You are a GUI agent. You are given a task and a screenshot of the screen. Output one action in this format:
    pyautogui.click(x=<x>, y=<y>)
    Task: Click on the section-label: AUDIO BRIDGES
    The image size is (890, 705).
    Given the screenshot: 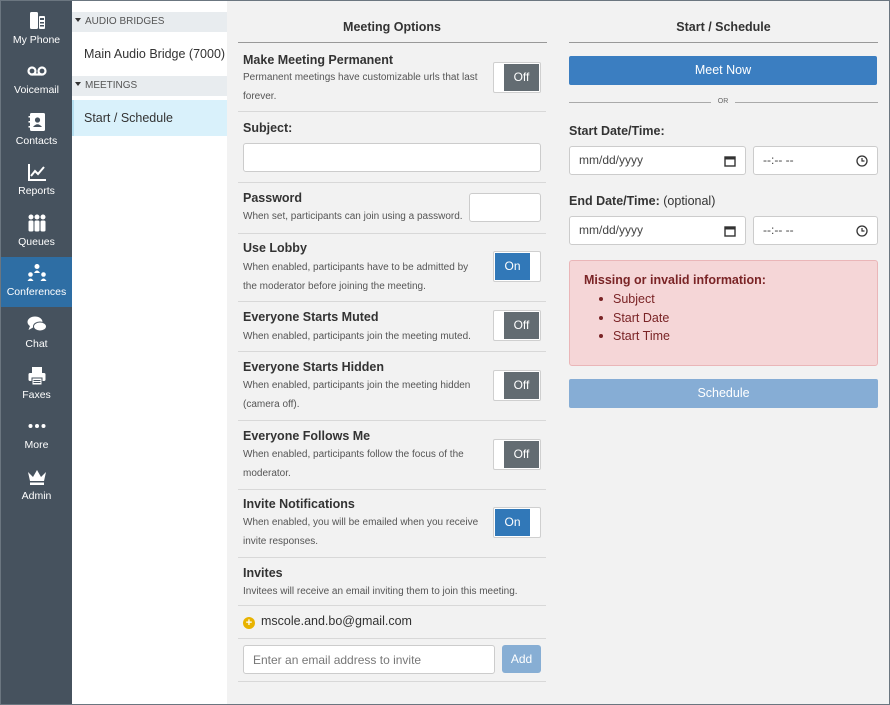 What is the action you would take?
    pyautogui.click(x=125, y=21)
    